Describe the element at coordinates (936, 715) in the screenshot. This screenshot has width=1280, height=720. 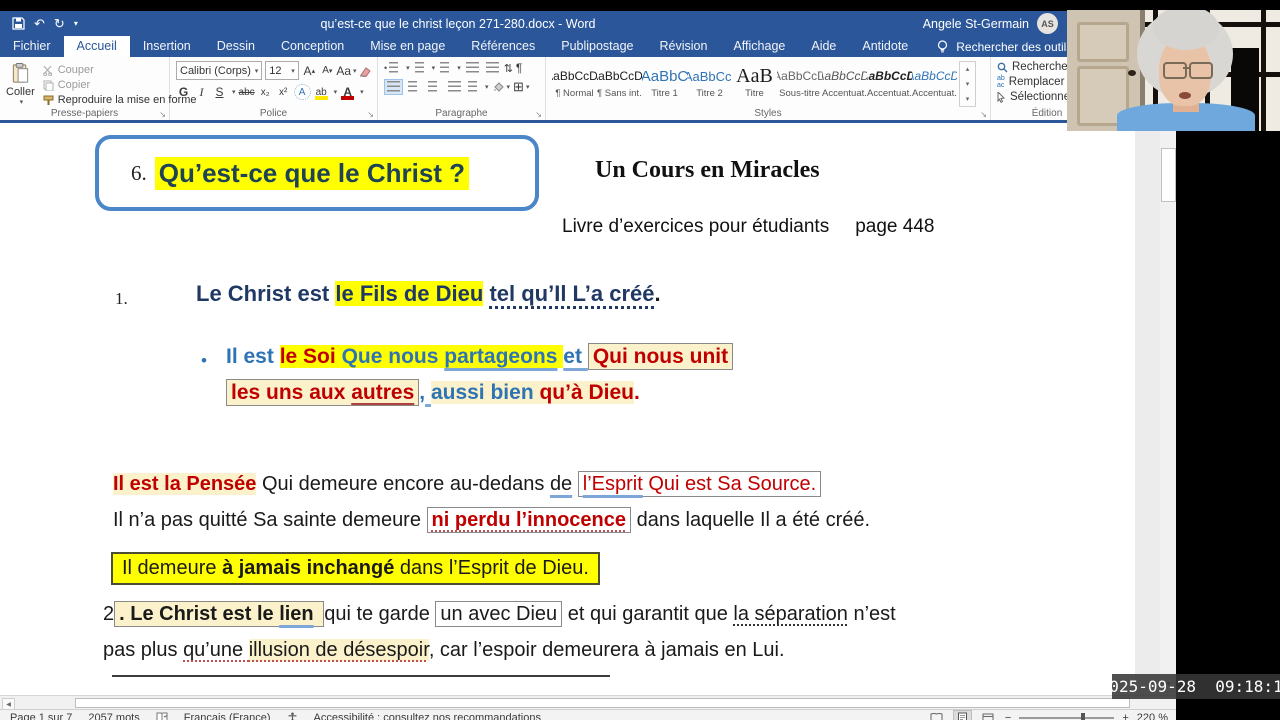
I see `read-mode-button` at that location.